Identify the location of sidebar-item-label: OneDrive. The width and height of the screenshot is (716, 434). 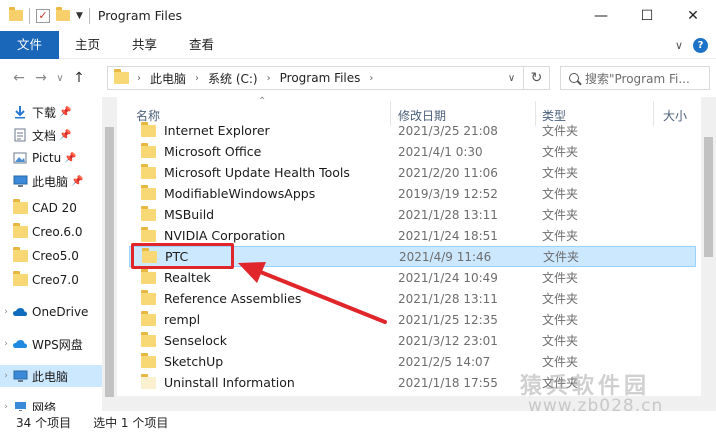
(60, 312).